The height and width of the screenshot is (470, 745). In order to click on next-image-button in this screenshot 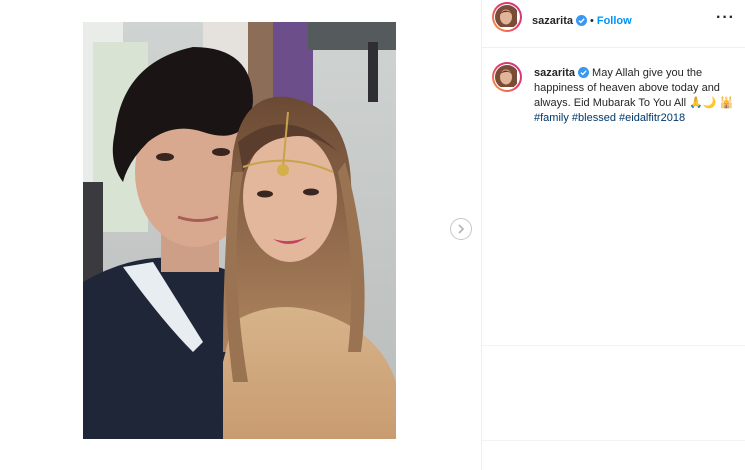, I will do `click(461, 229)`.